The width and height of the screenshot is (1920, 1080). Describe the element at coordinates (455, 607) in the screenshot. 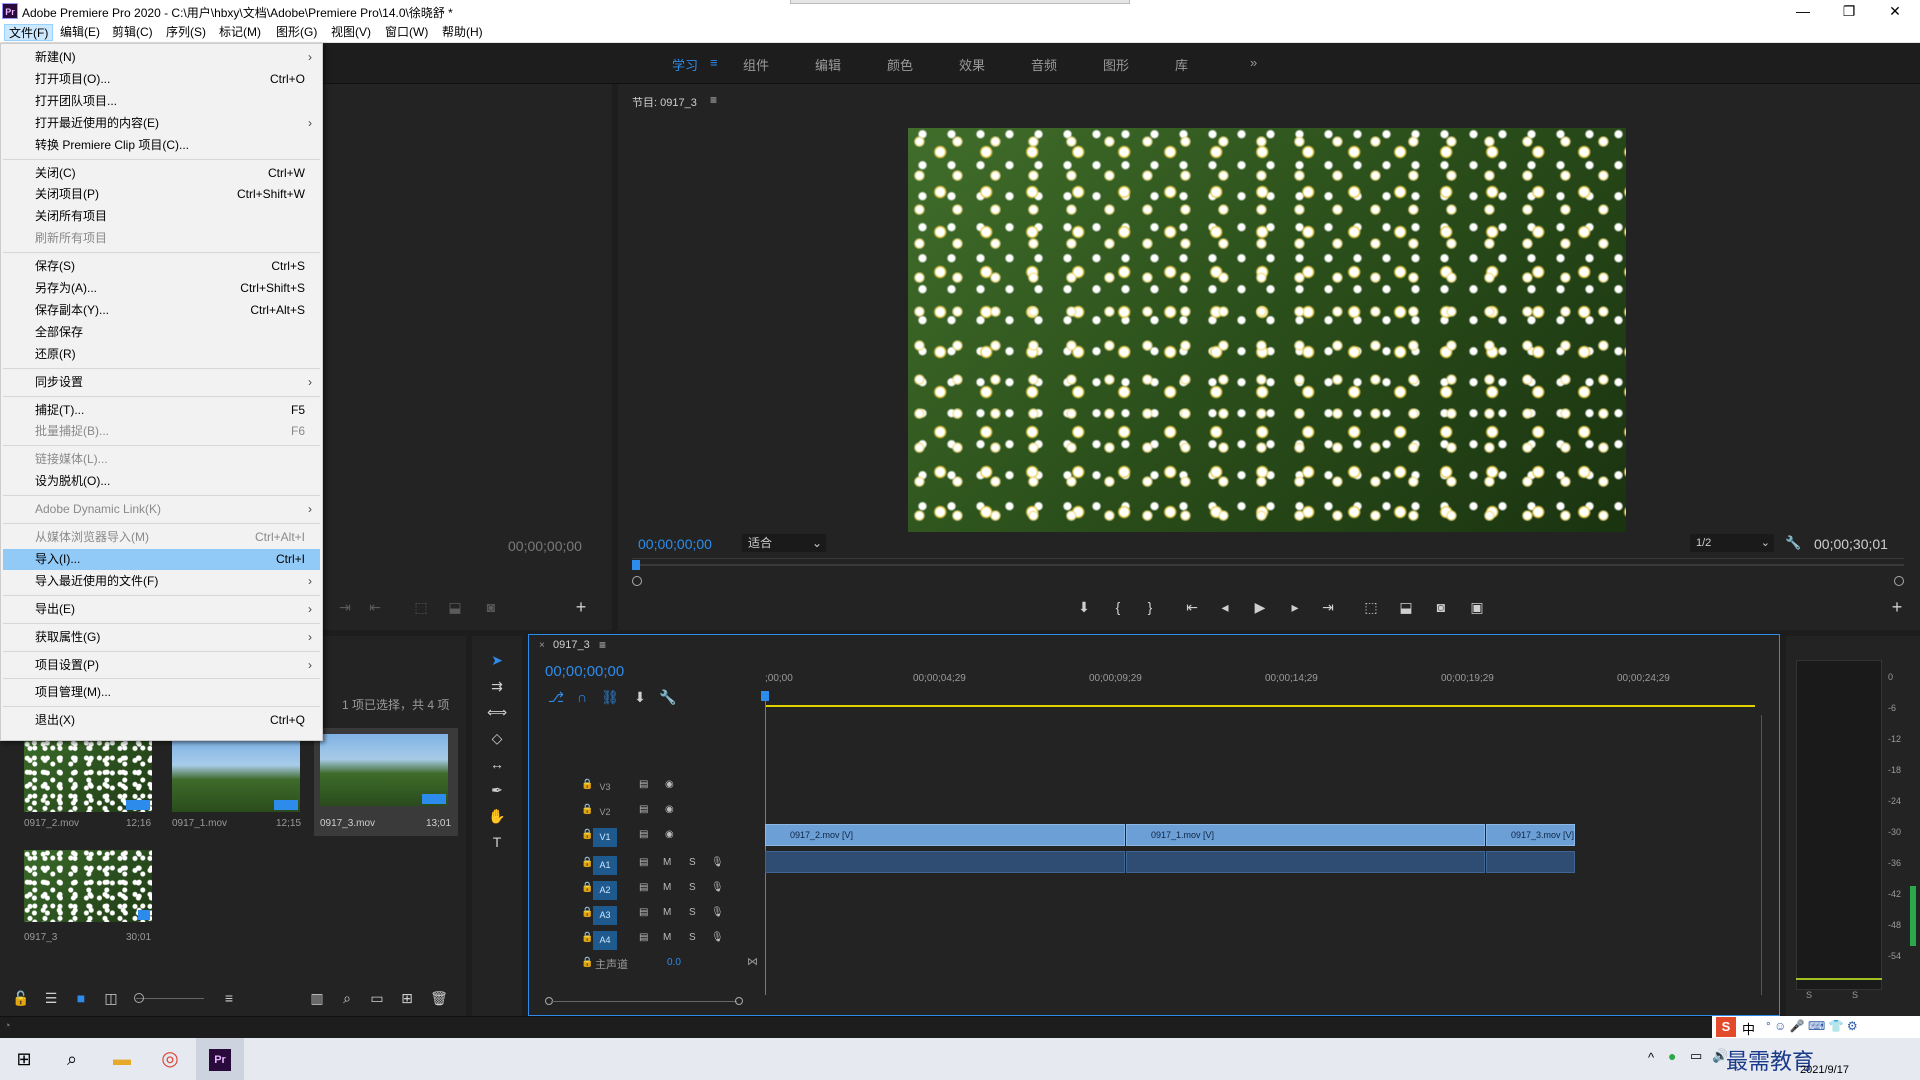

I see `source-extract-icon: ⬓` at that location.